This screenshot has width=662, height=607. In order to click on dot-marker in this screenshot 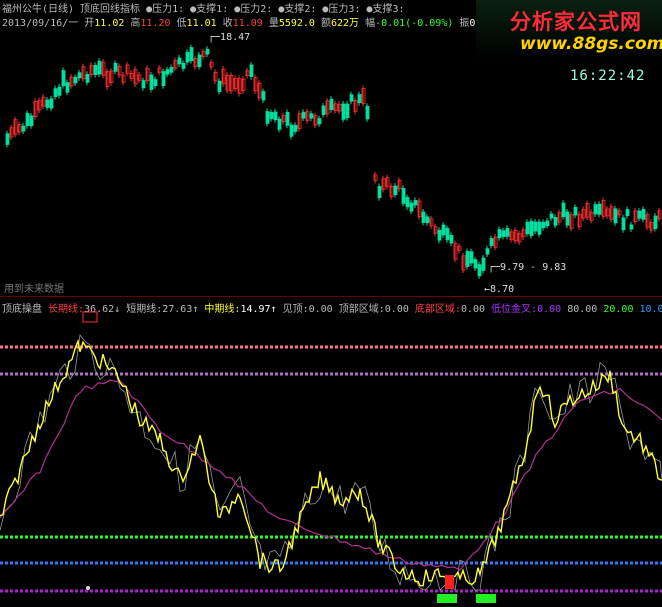, I will do `click(88, 588)`.